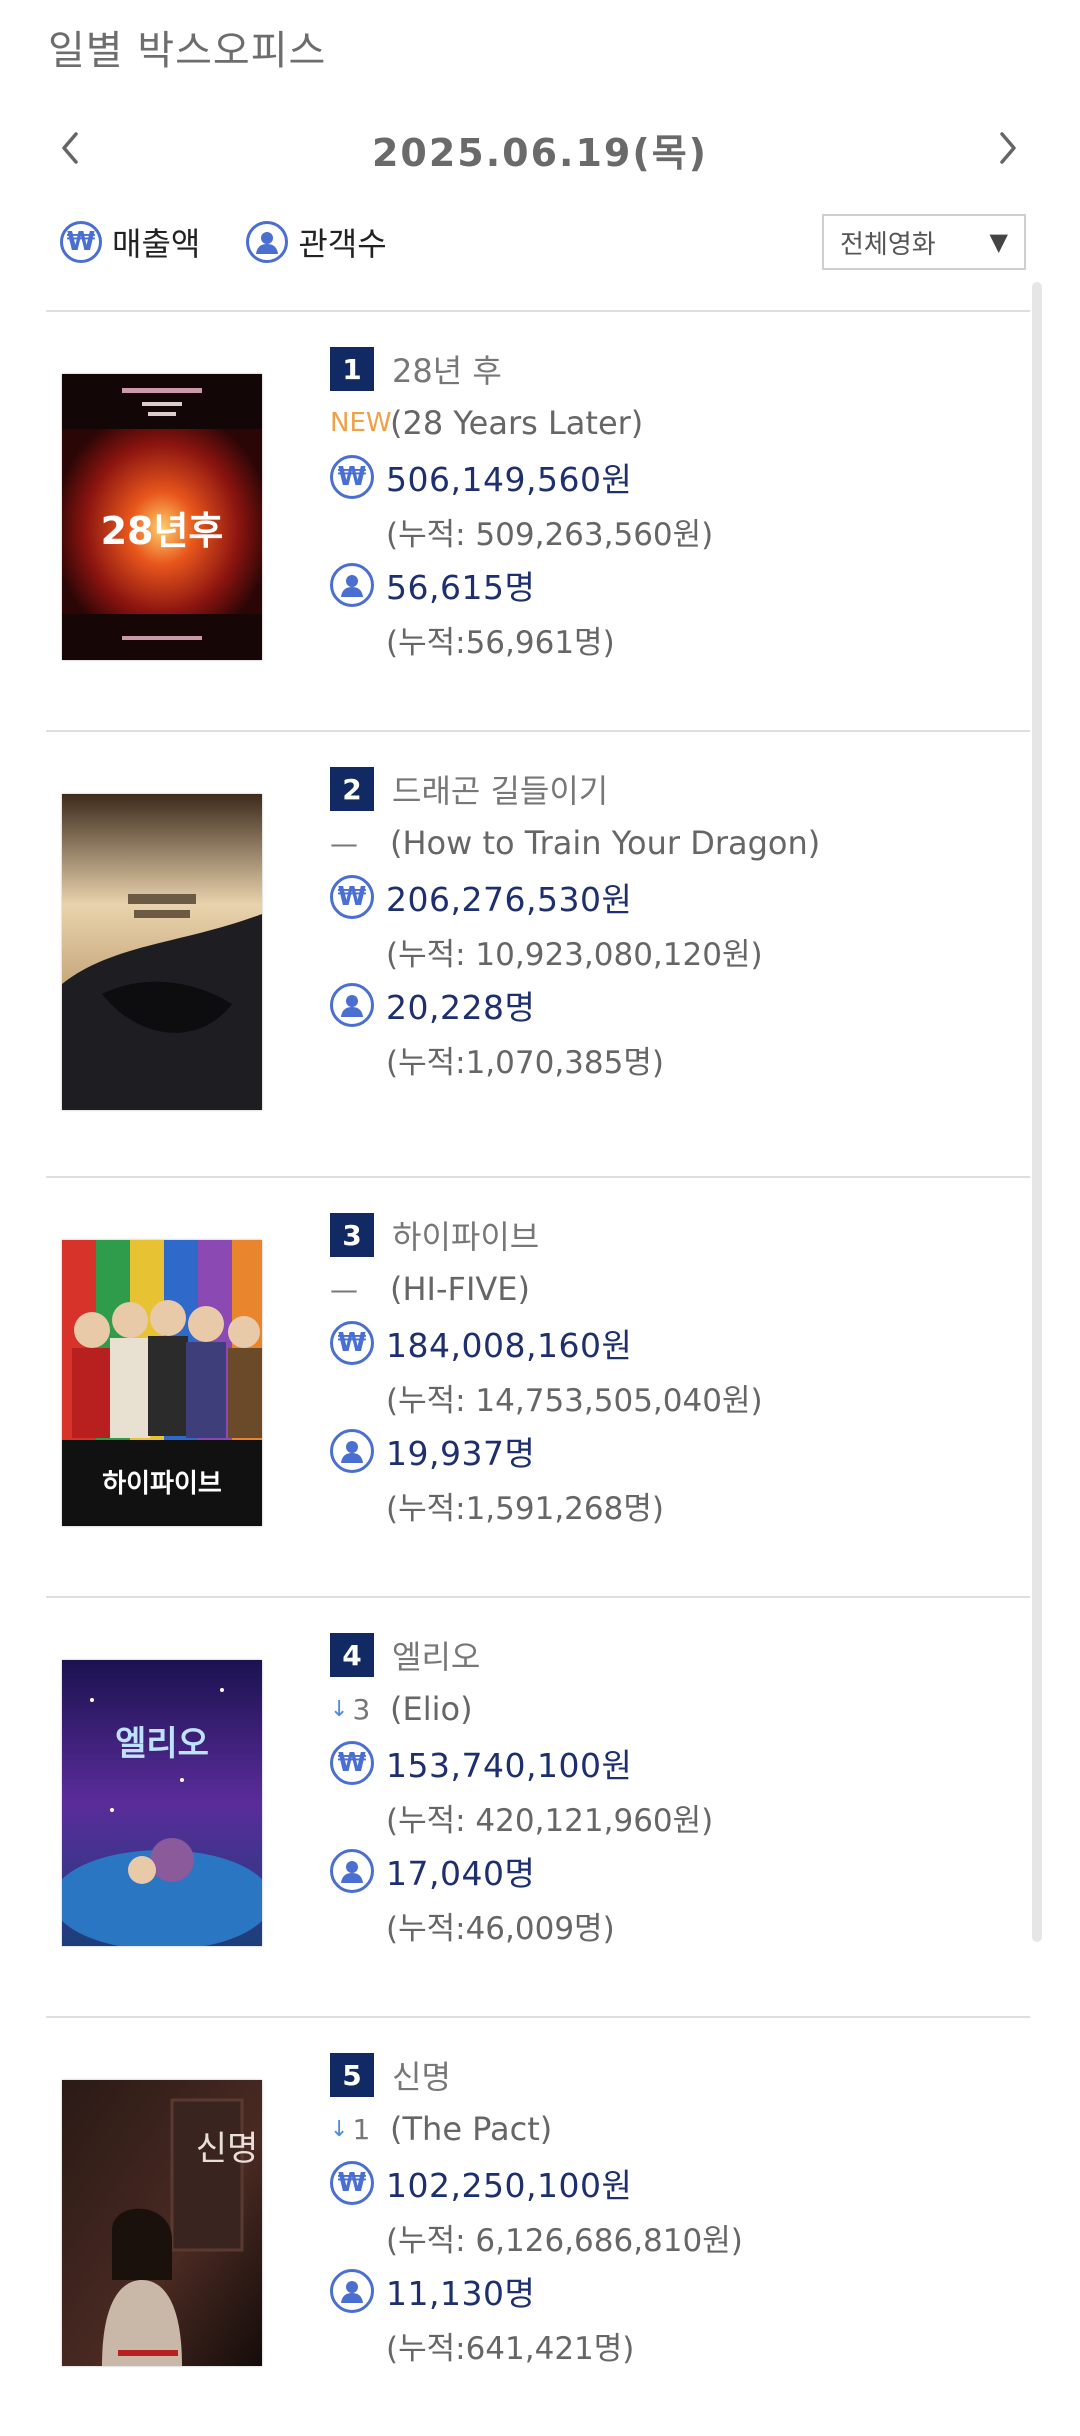  I want to click on movie-title-en: (HI-FIVE), so click(460, 1289).